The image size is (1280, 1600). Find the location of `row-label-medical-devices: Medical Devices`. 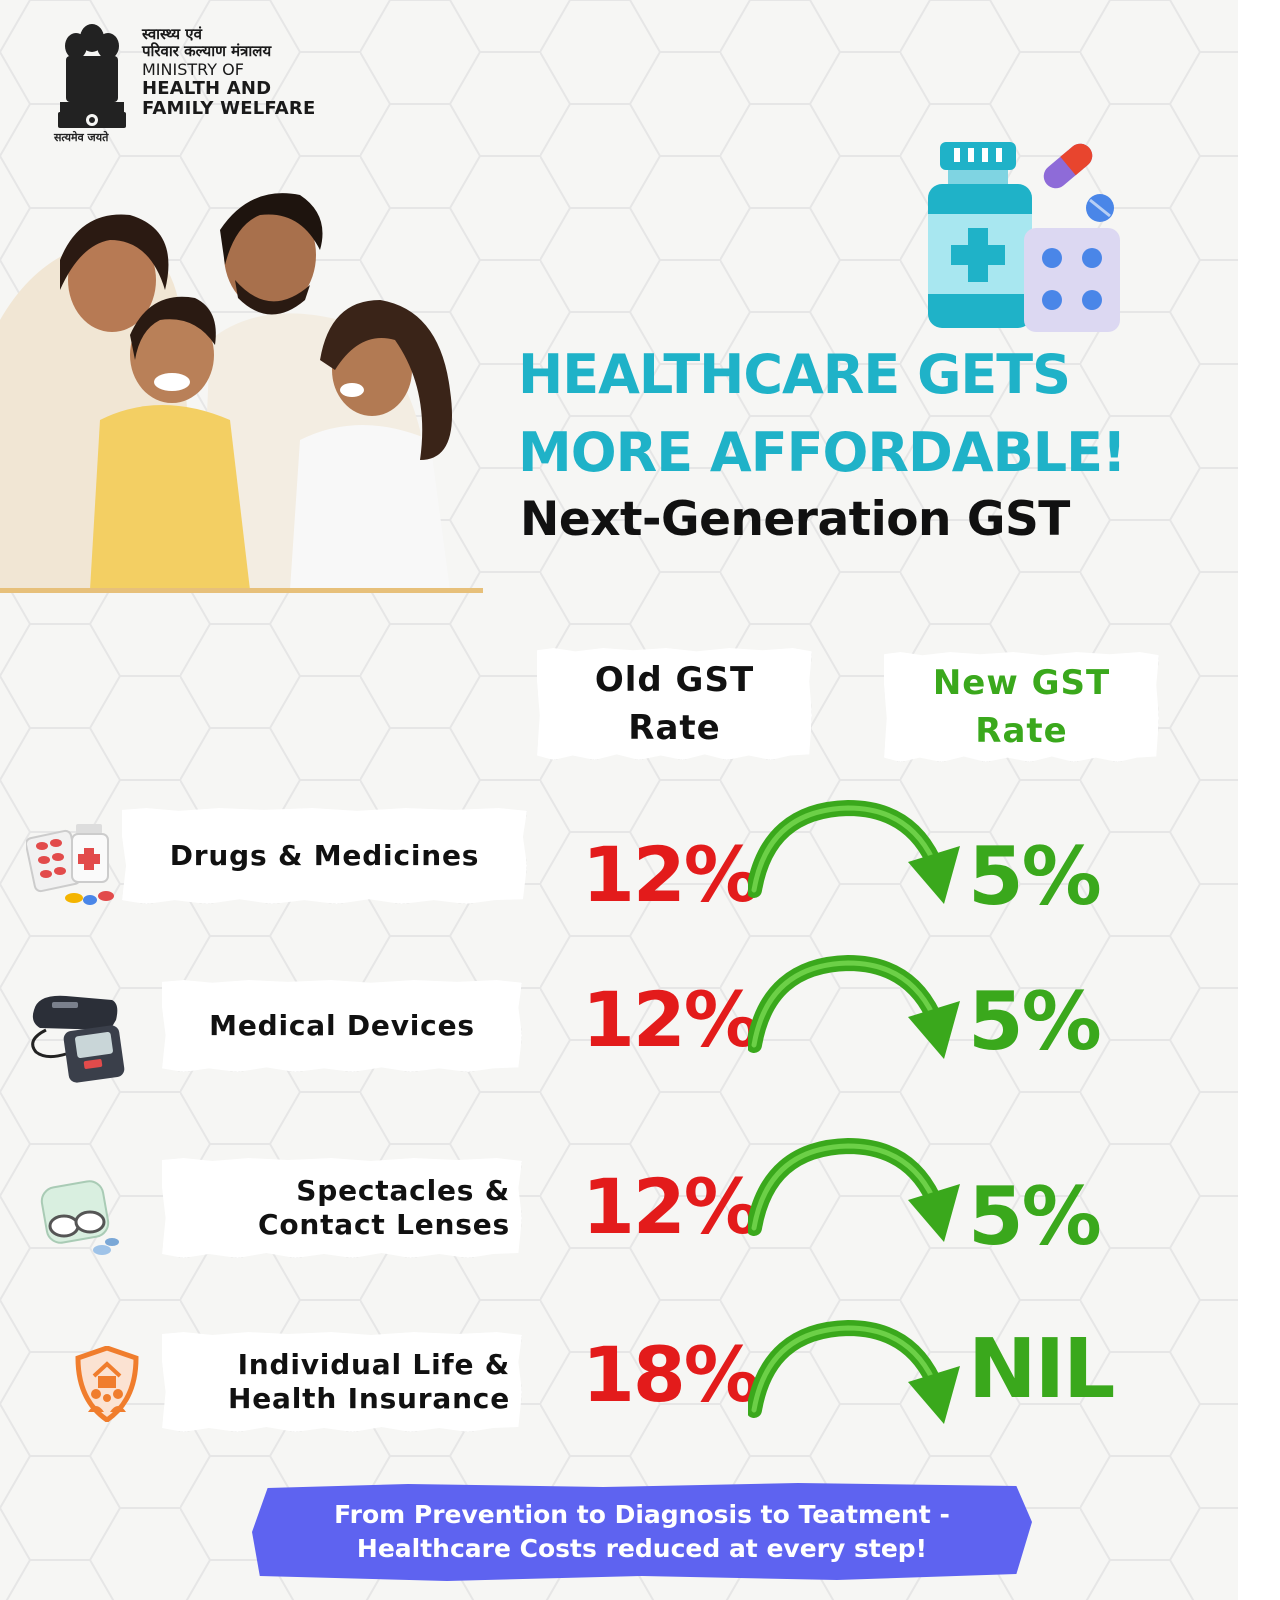

row-label-medical-devices: Medical Devices is located at coordinates (342, 1026).